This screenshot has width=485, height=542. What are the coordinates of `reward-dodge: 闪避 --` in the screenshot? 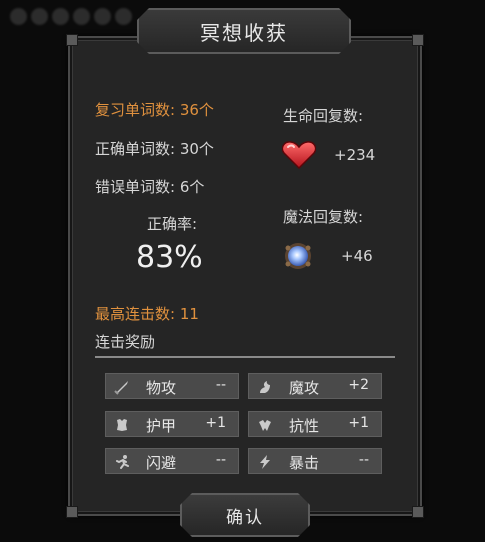 It's located at (172, 461).